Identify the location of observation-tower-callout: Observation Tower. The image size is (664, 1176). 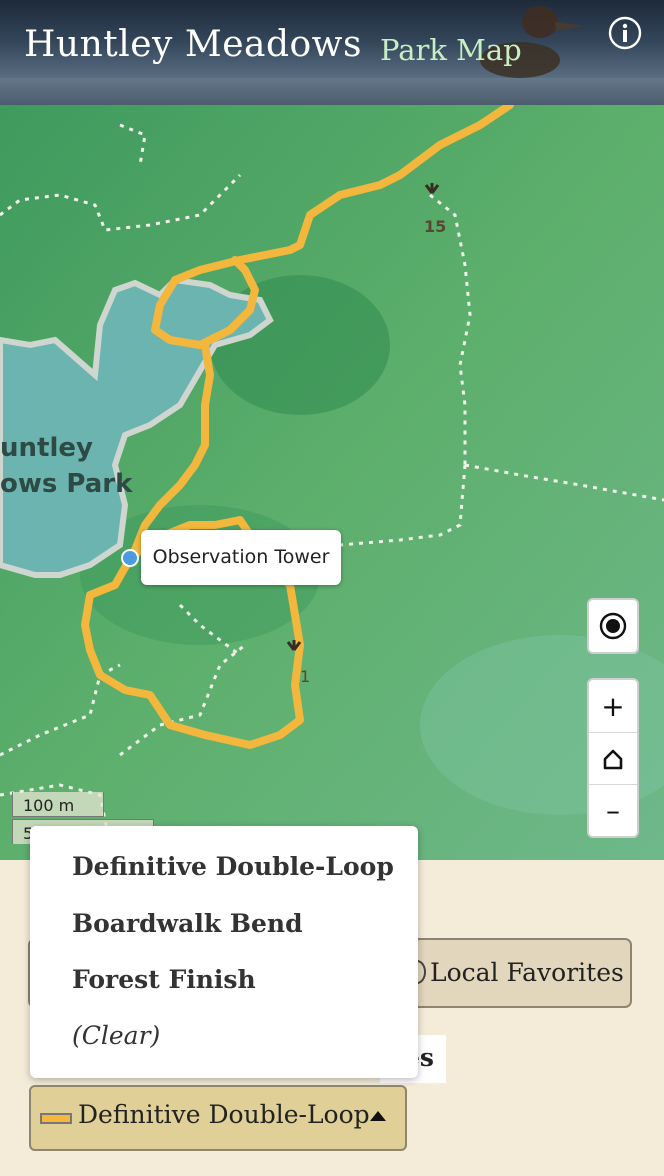
(241, 557).